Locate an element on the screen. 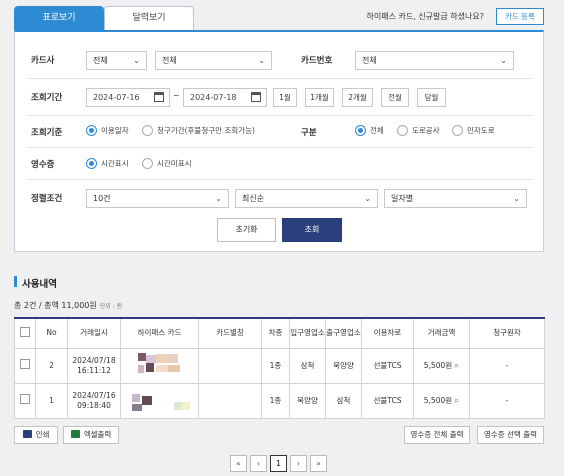 The width and height of the screenshot is (564, 476). tab-table-view: 표로보기 is located at coordinates (59, 18).